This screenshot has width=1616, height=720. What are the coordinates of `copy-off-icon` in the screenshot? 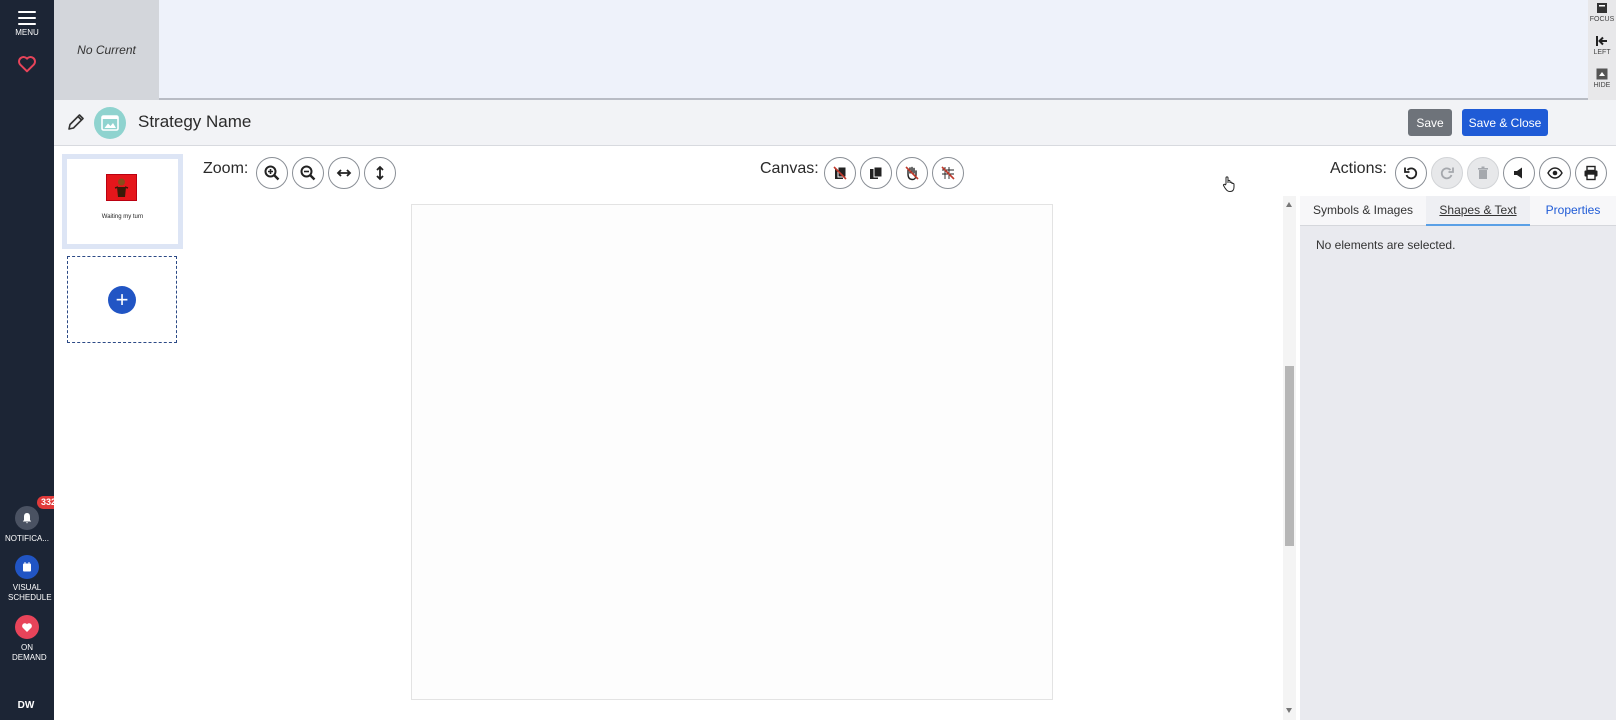 It's located at (840, 173).